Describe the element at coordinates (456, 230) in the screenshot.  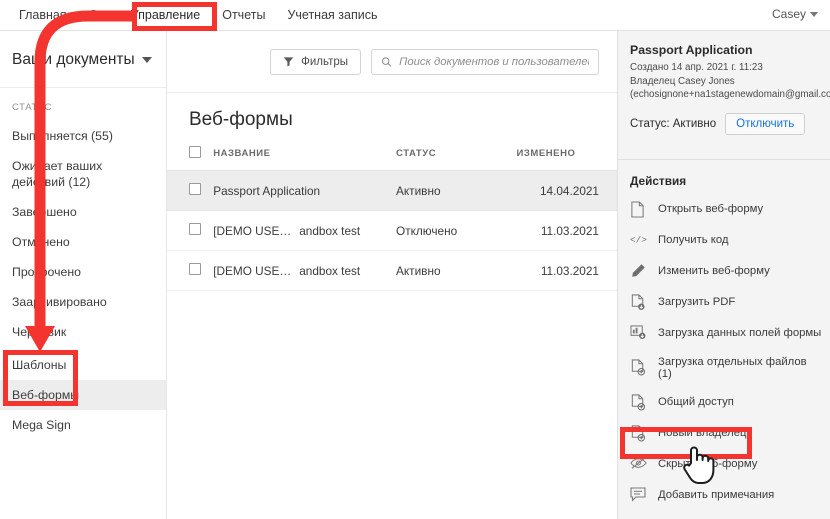
I see `row-status: Отключено` at that location.